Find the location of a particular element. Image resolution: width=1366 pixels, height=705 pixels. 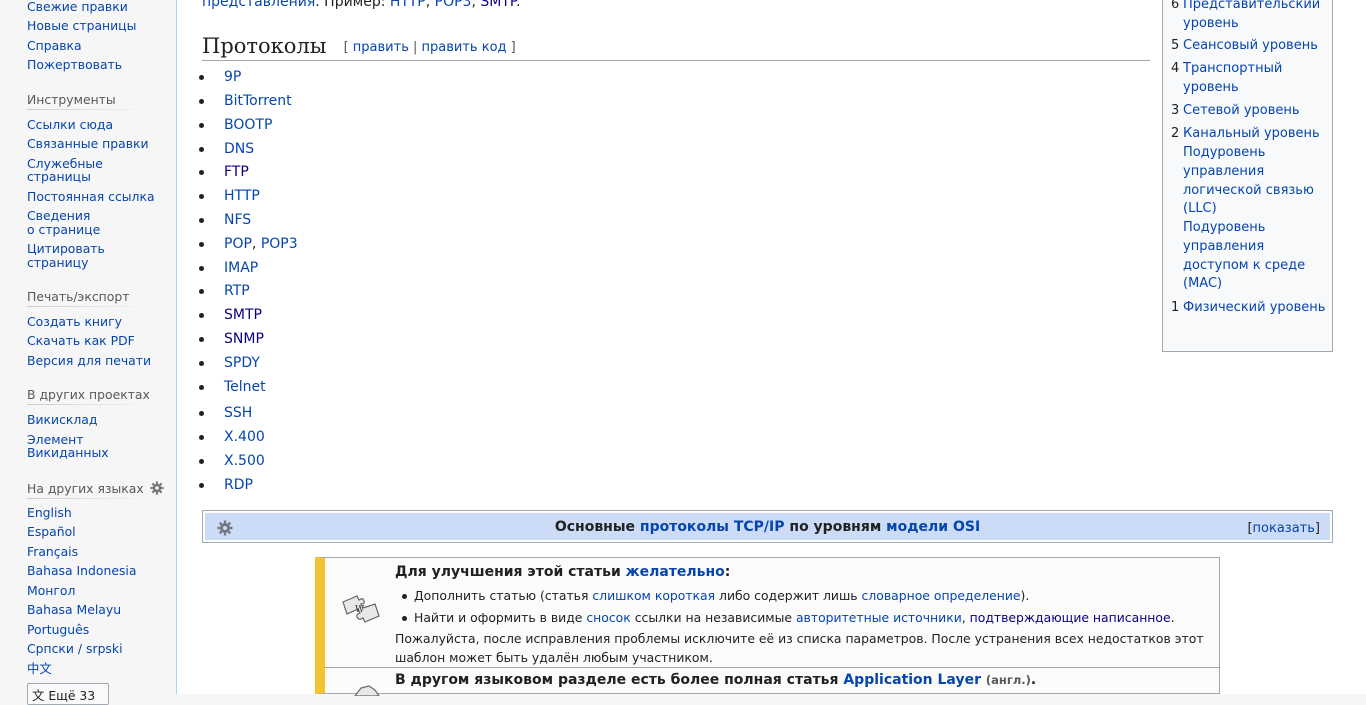

list-item: Telnet is located at coordinates (232, 387).